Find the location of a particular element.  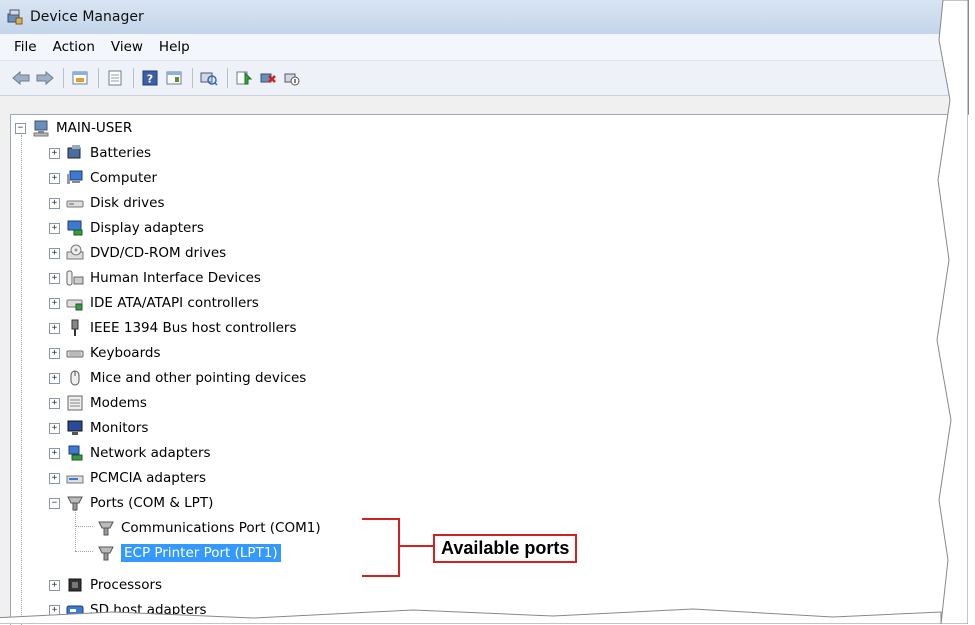

back-icon is located at coordinates (21, 78).